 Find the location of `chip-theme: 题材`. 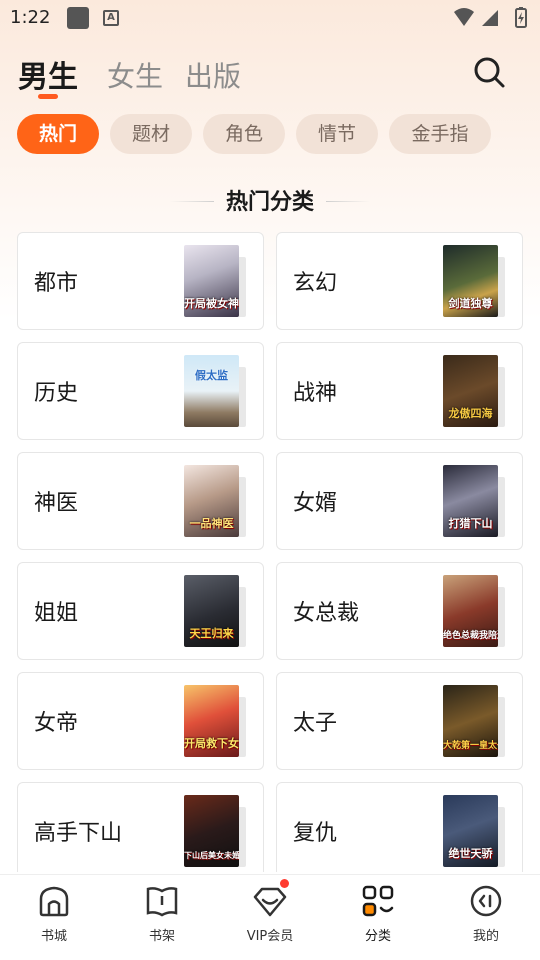

chip-theme: 题材 is located at coordinates (151, 134).